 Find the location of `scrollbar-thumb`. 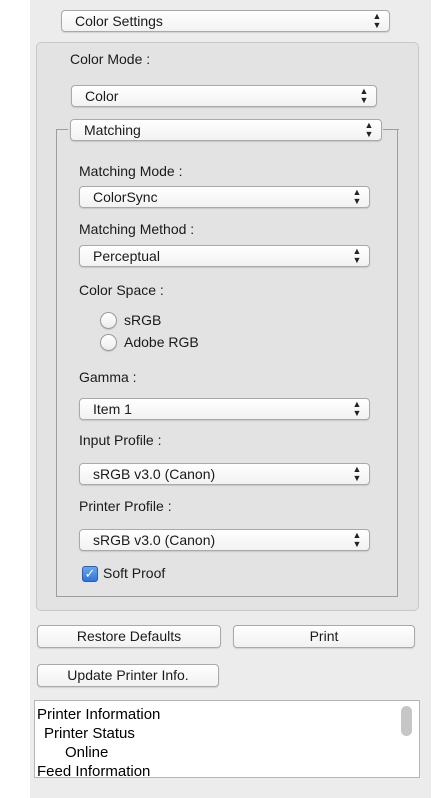

scrollbar-thumb is located at coordinates (406, 721).